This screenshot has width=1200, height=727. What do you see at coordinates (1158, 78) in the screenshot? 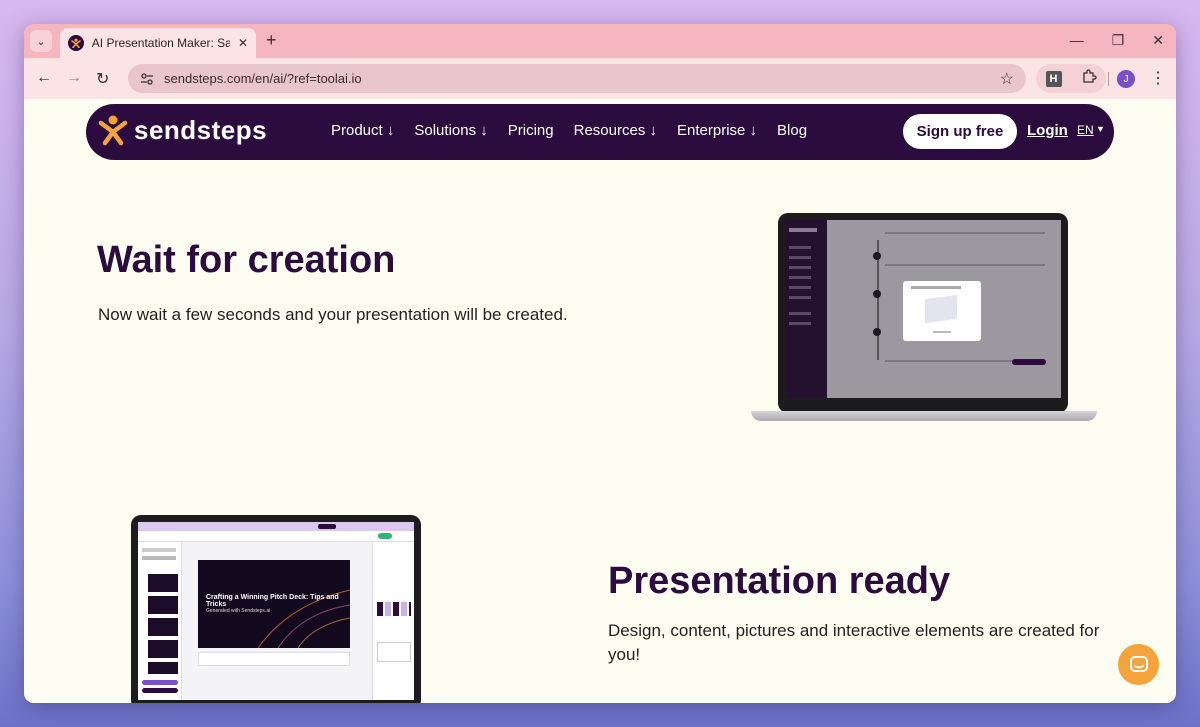
I see `browser-menu-icon: ⋮` at bounding box center [1158, 78].